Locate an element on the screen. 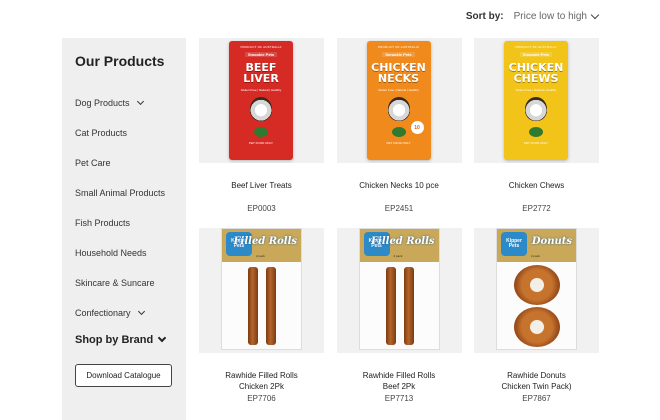  product-name: Beef Liver Treats is located at coordinates (261, 185).